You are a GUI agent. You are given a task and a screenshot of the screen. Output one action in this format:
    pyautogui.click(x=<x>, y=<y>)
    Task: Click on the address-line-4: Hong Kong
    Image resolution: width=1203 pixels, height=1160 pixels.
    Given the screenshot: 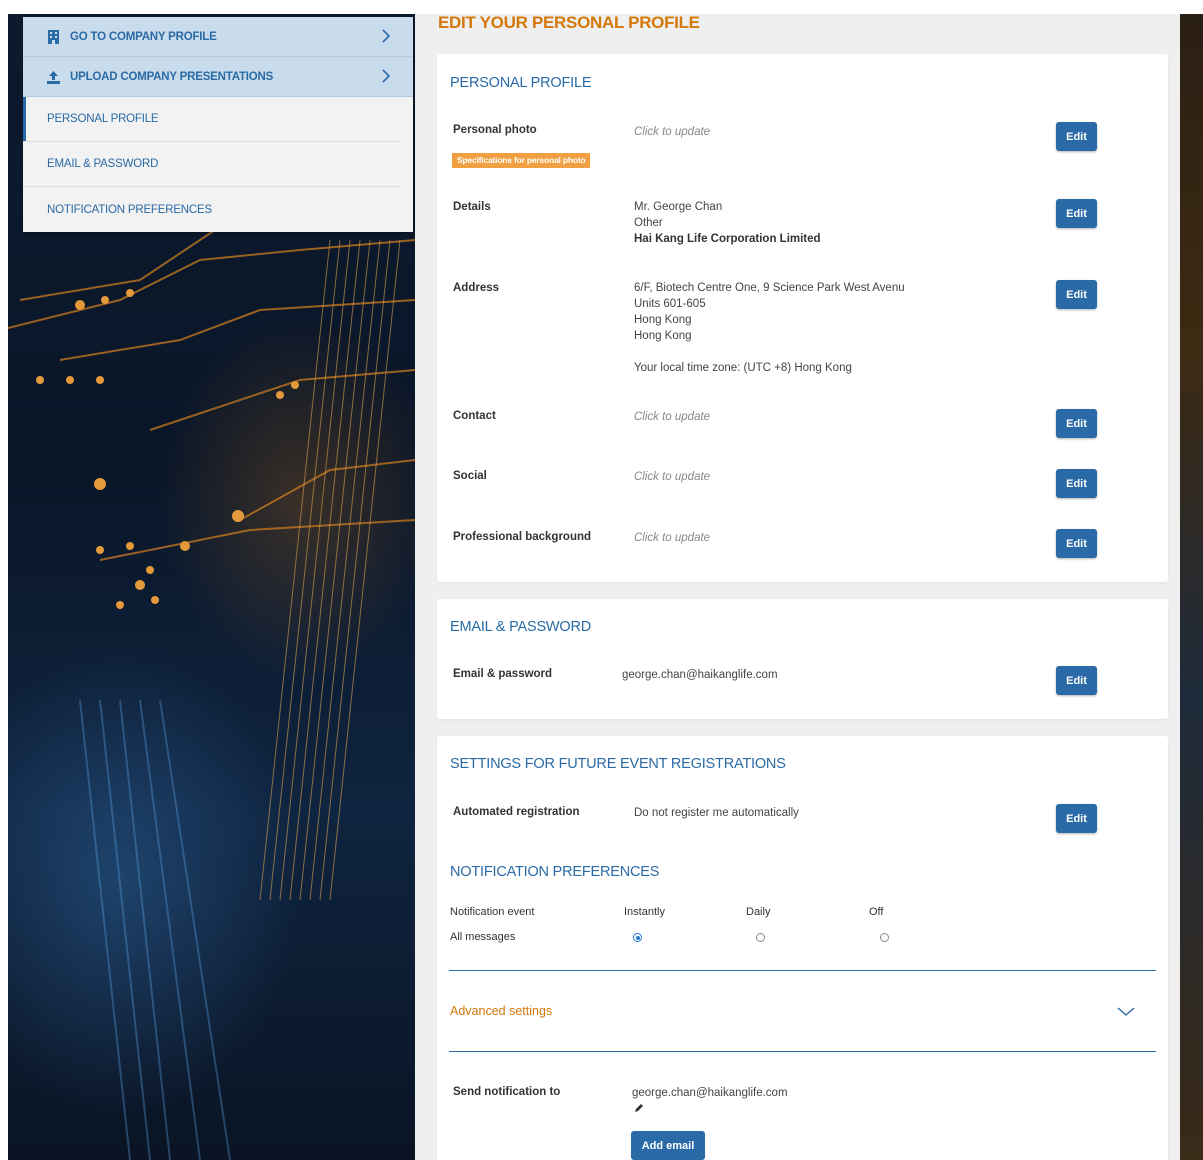 What is the action you would take?
    pyautogui.click(x=663, y=336)
    